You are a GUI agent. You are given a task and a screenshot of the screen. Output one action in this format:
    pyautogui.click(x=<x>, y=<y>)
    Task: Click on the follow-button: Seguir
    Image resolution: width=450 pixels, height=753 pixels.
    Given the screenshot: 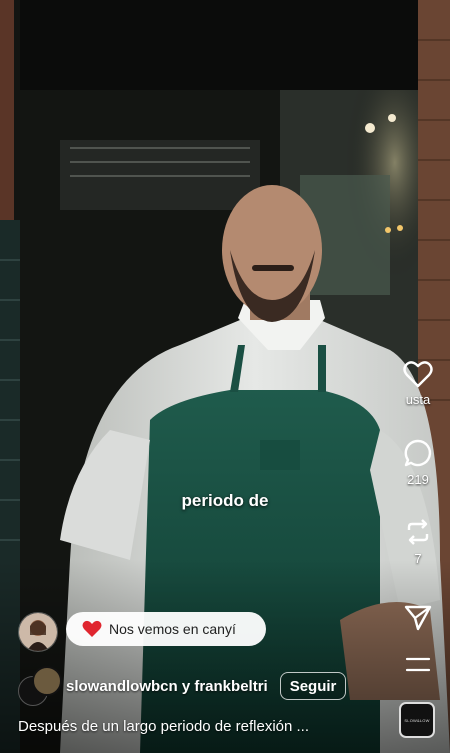 What is the action you would take?
    pyautogui.click(x=313, y=686)
    